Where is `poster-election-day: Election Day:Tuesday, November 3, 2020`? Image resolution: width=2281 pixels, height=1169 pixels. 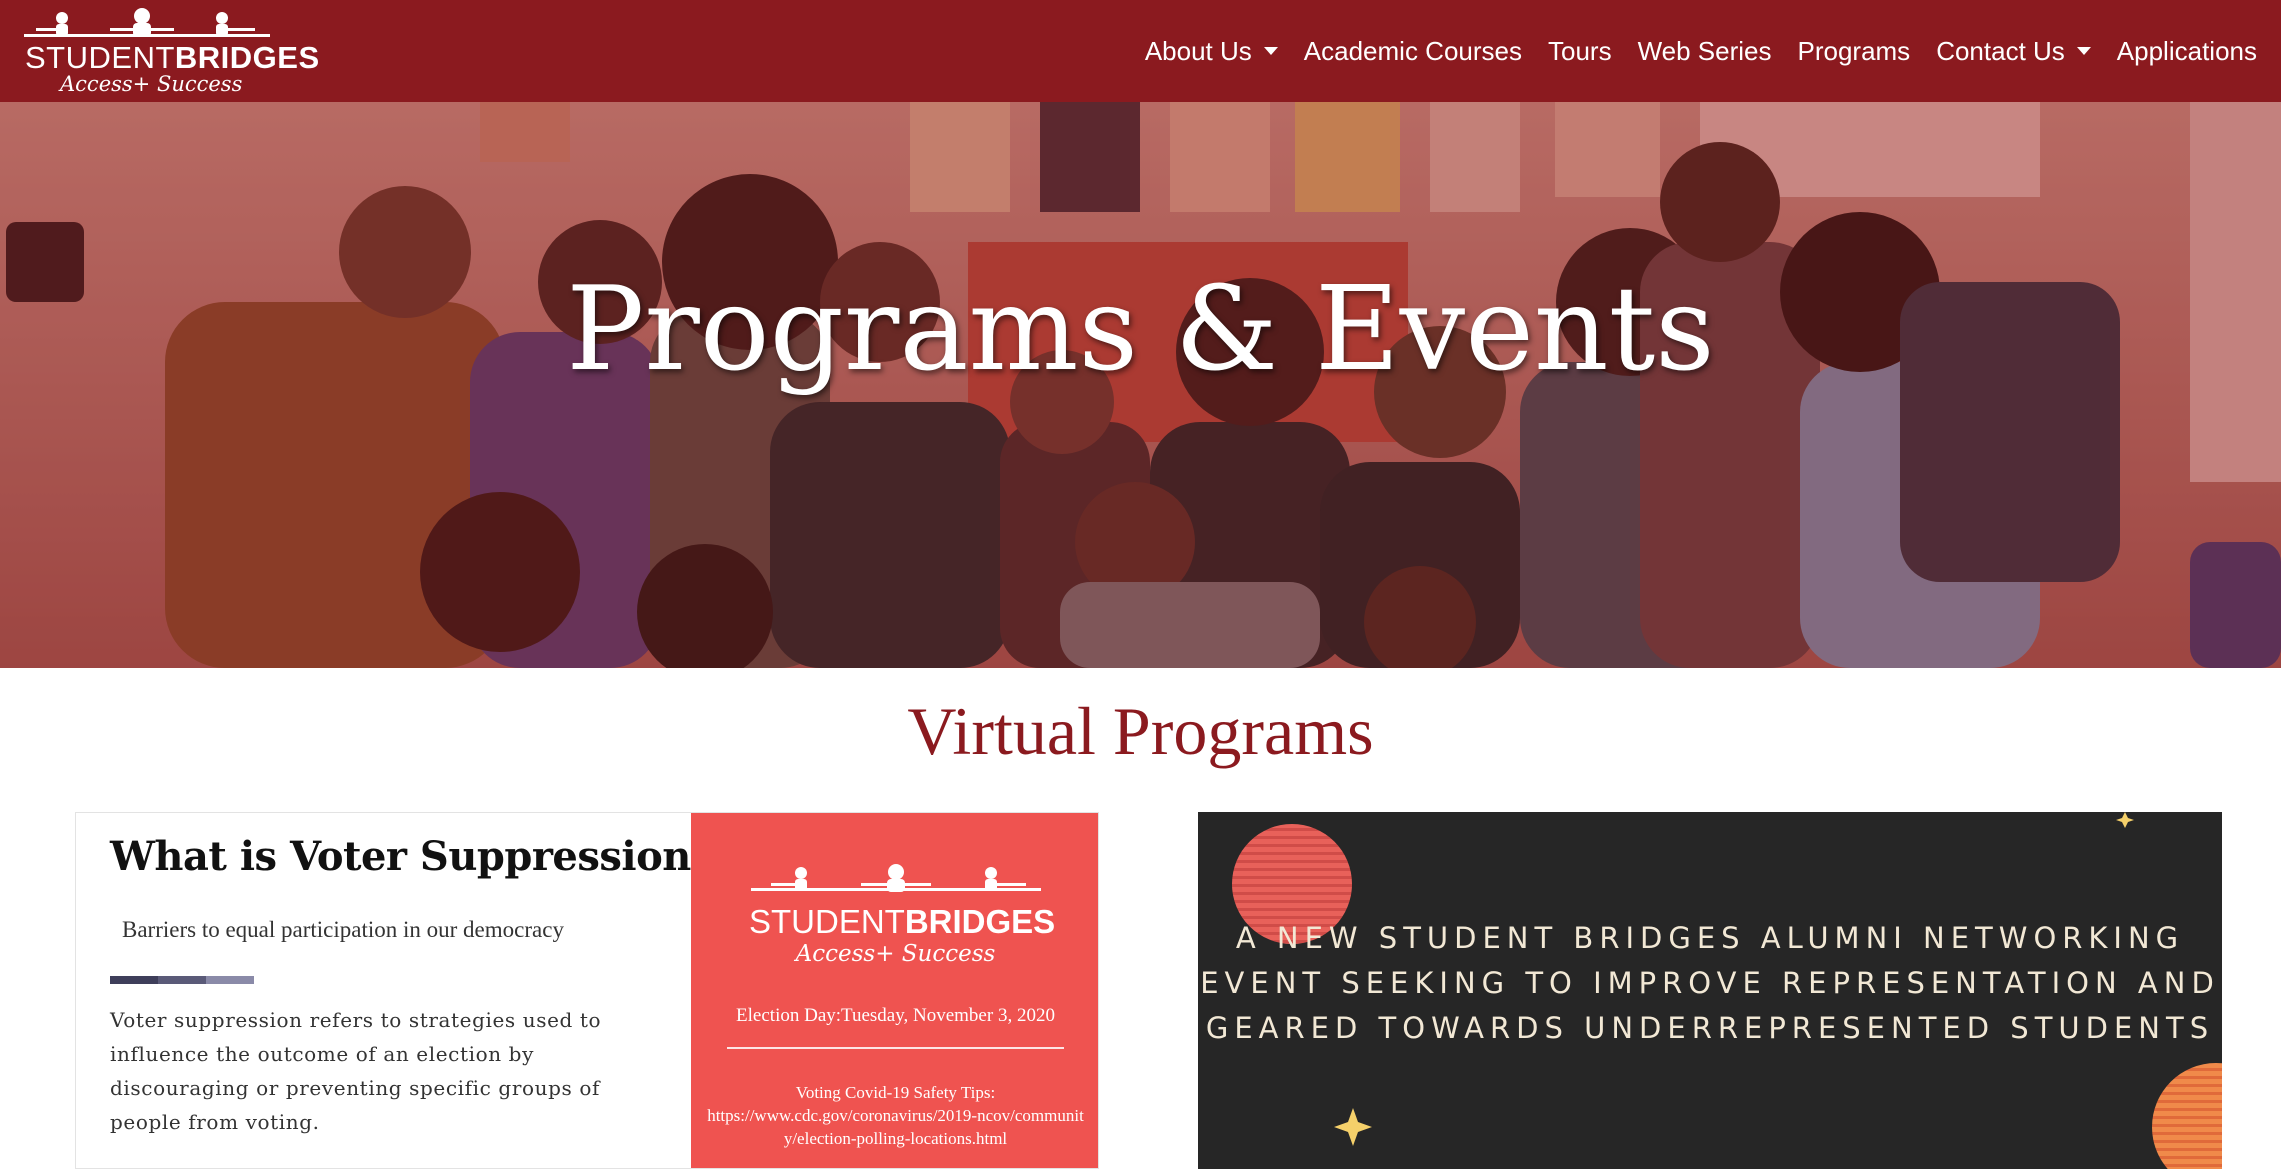 poster-election-day: Election Day:Tuesday, November 3, 2020 is located at coordinates (895, 1015).